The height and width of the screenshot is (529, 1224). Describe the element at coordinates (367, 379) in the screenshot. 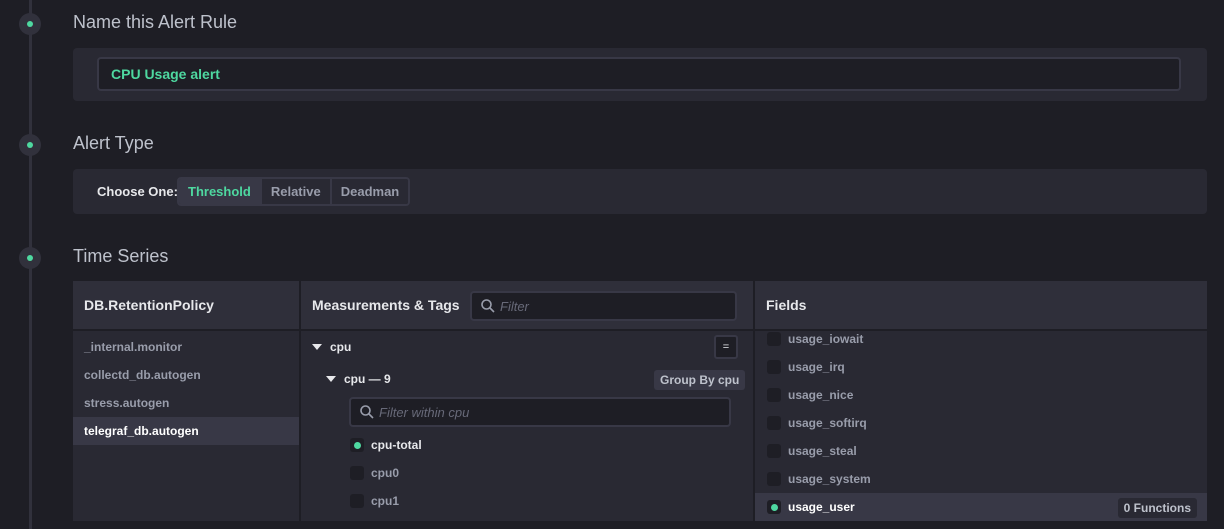

I see `tag-key-label: cpu — 9` at that location.